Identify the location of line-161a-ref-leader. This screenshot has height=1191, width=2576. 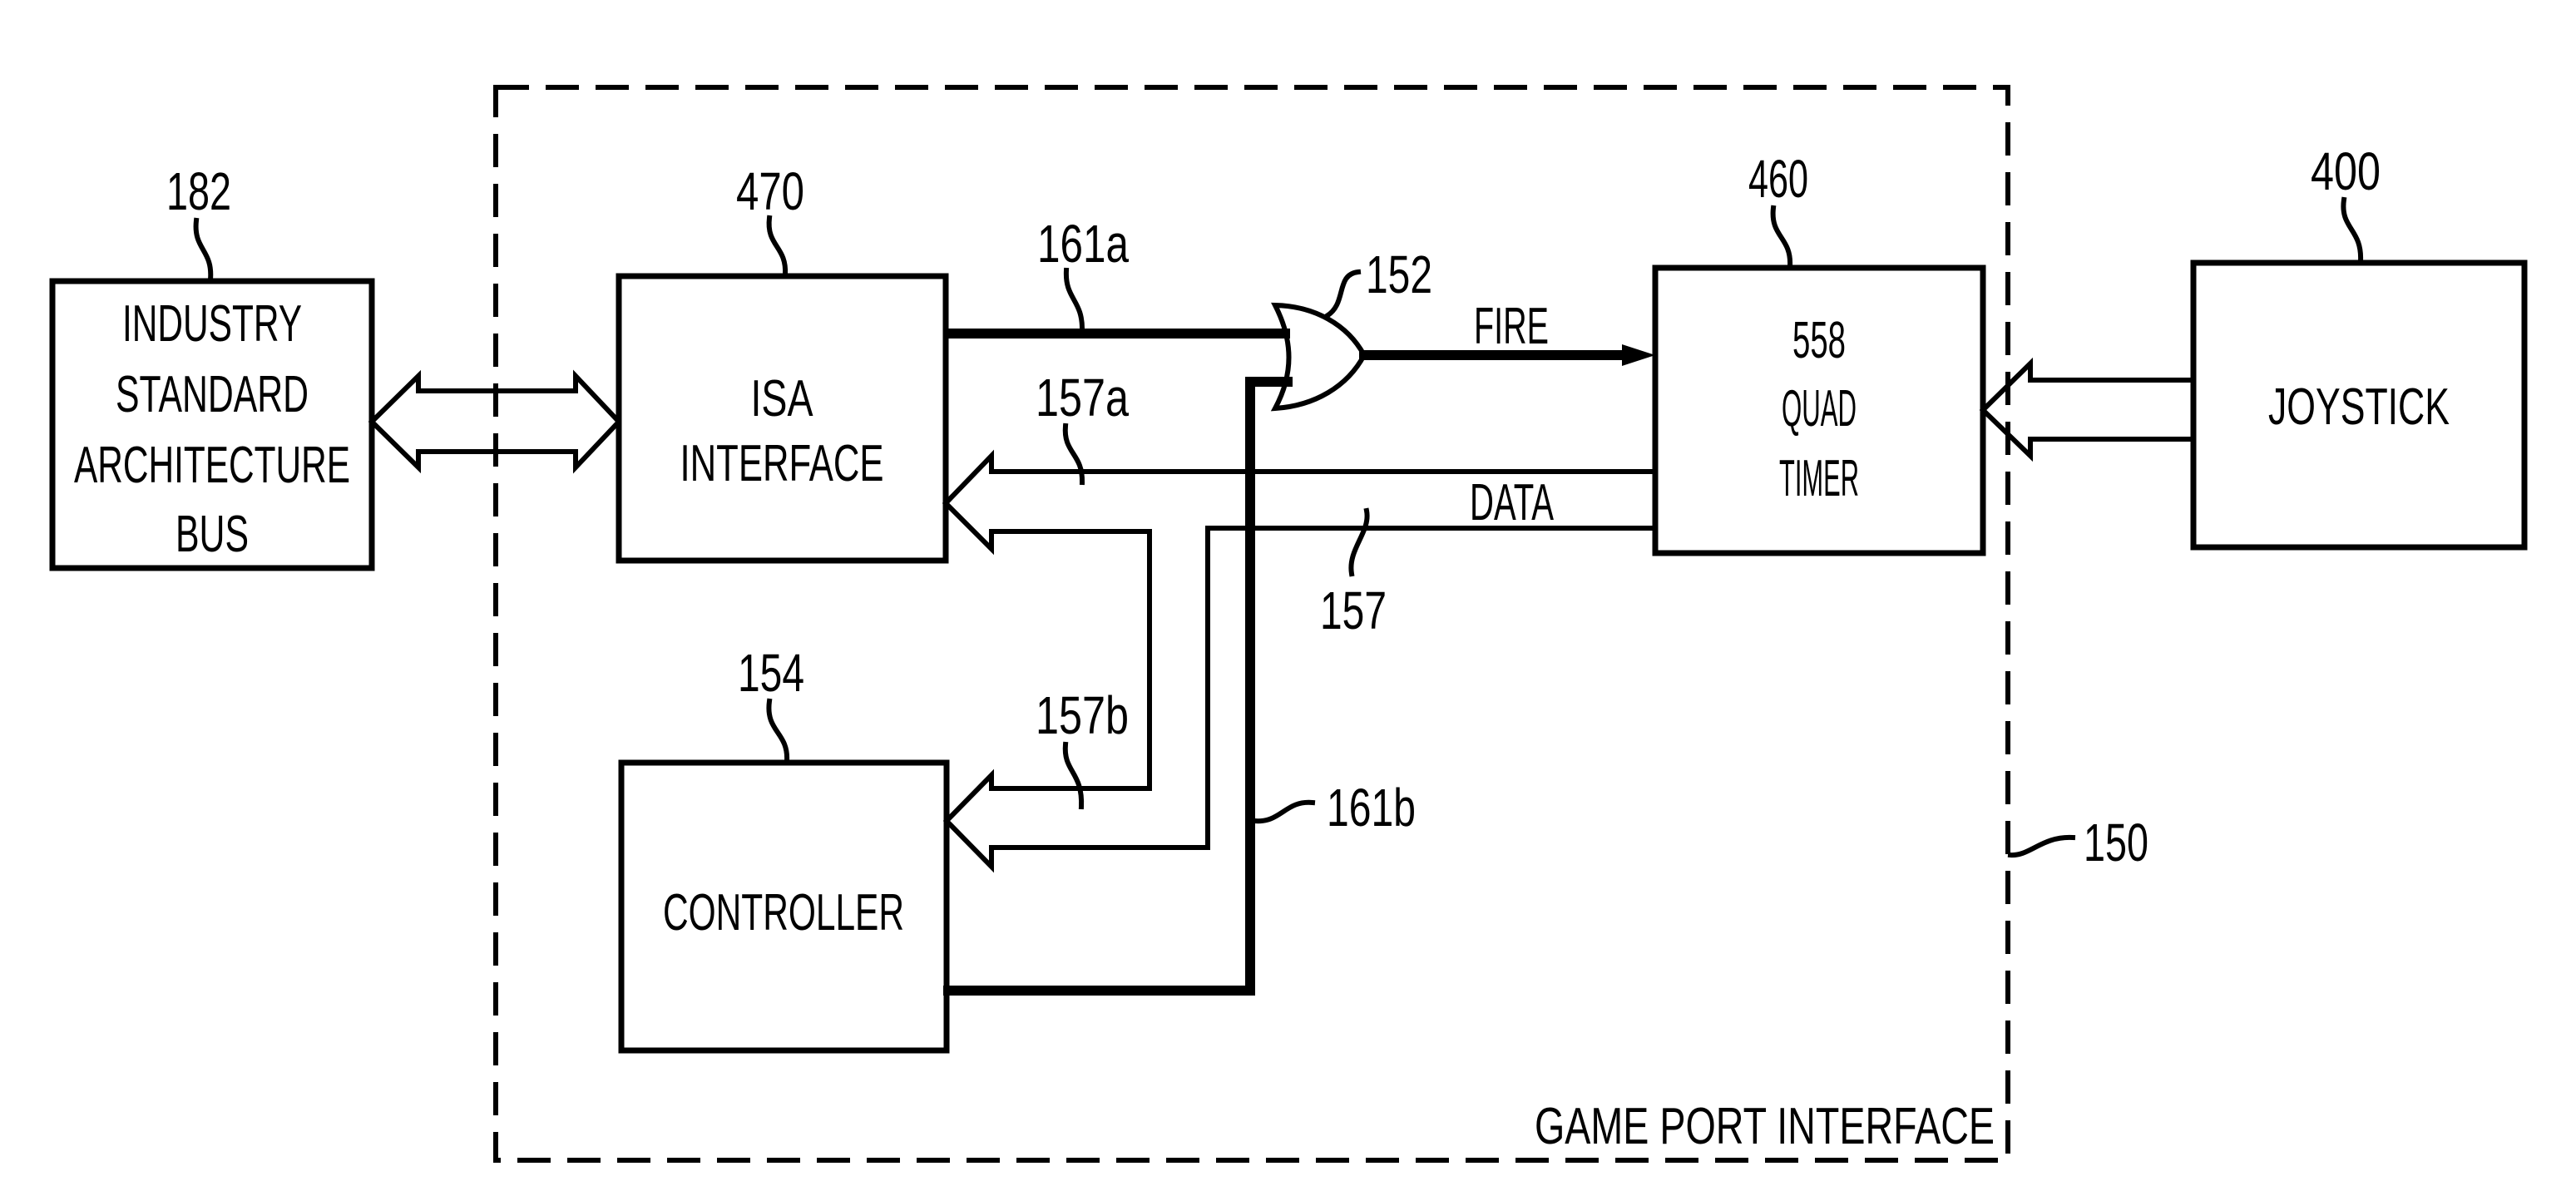
(1074, 300).